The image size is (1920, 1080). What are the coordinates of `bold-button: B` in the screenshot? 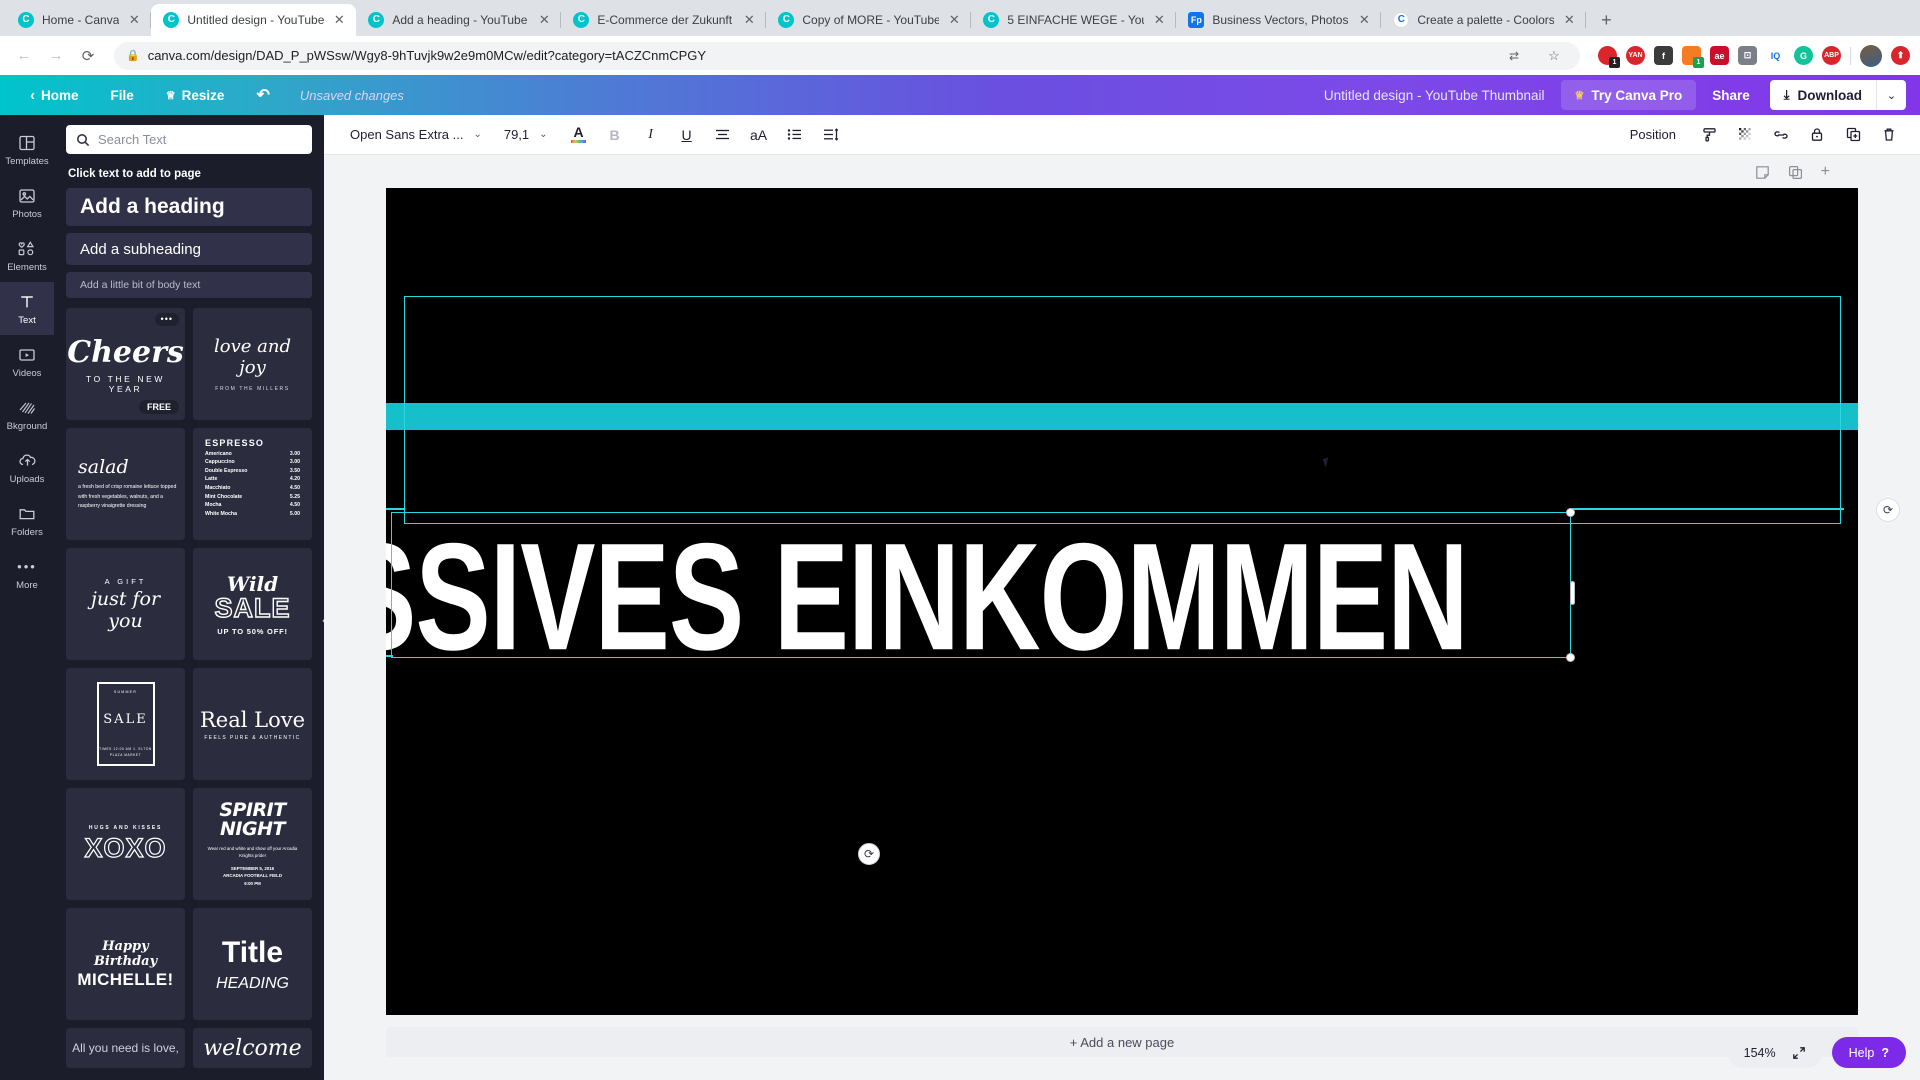 It's located at (615, 135).